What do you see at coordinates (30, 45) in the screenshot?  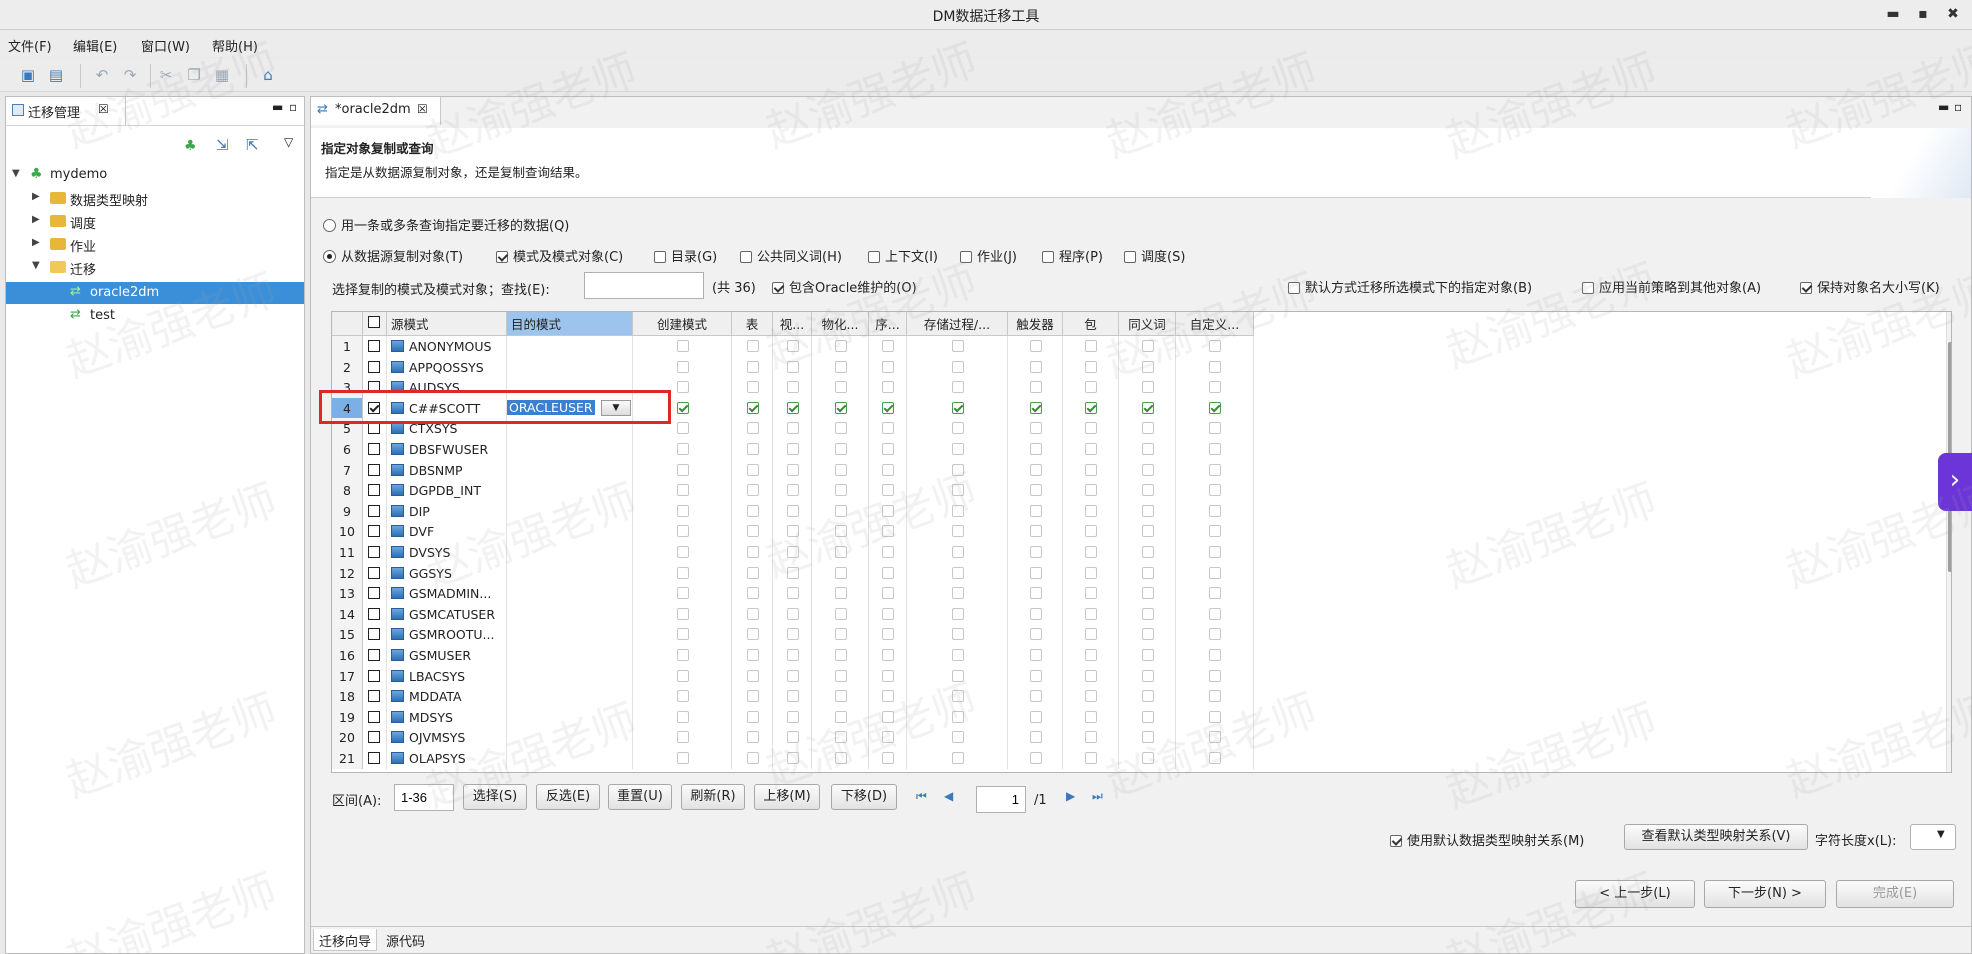 I see `menu-file: 文件(F)` at bounding box center [30, 45].